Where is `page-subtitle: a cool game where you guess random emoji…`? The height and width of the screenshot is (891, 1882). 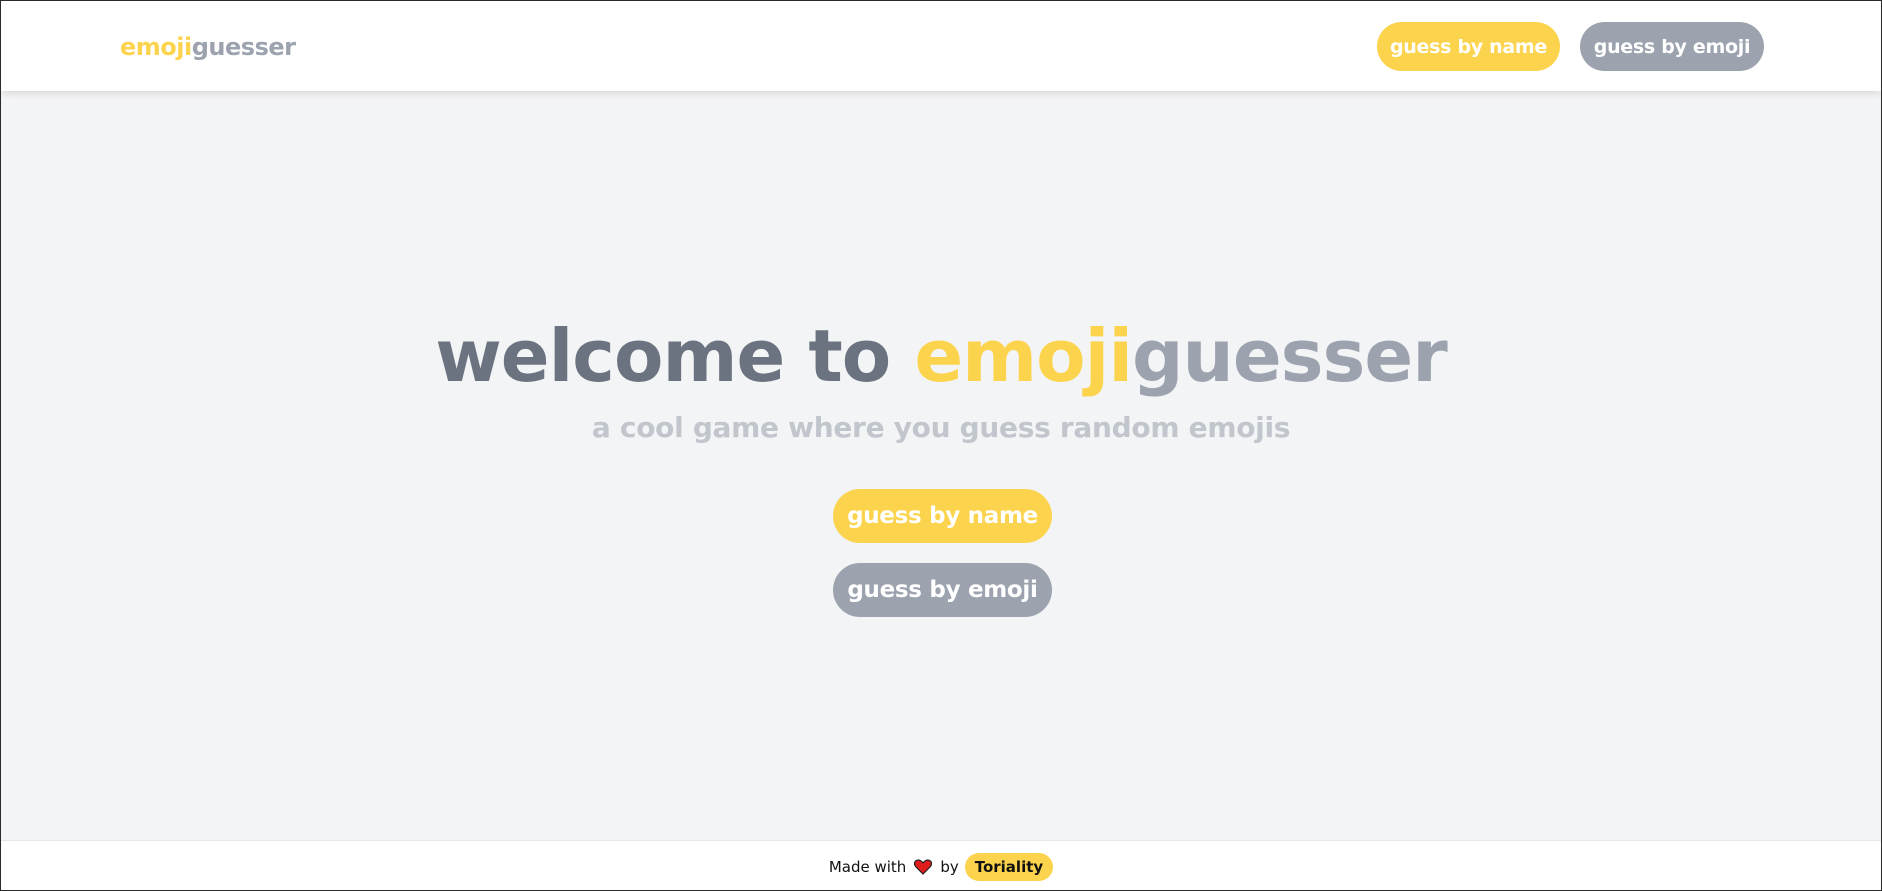 page-subtitle: a cool game where you guess random emoji… is located at coordinates (941, 427).